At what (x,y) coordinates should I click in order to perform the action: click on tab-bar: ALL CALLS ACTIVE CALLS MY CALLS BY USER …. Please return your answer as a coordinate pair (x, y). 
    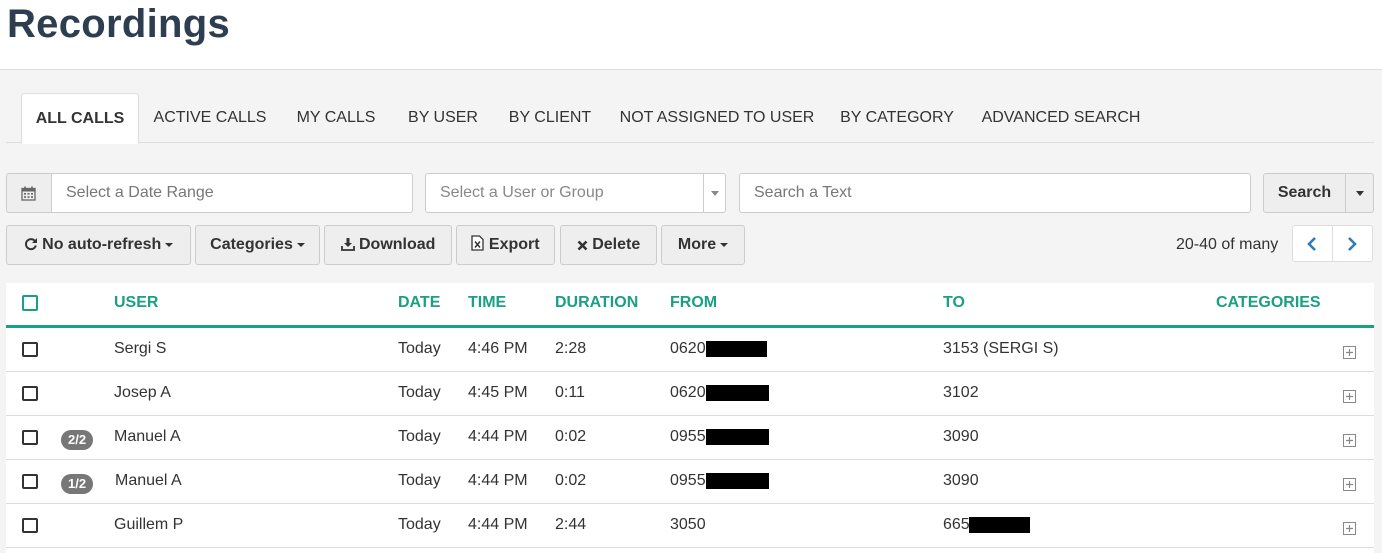
    Looking at the image, I should click on (690, 118).